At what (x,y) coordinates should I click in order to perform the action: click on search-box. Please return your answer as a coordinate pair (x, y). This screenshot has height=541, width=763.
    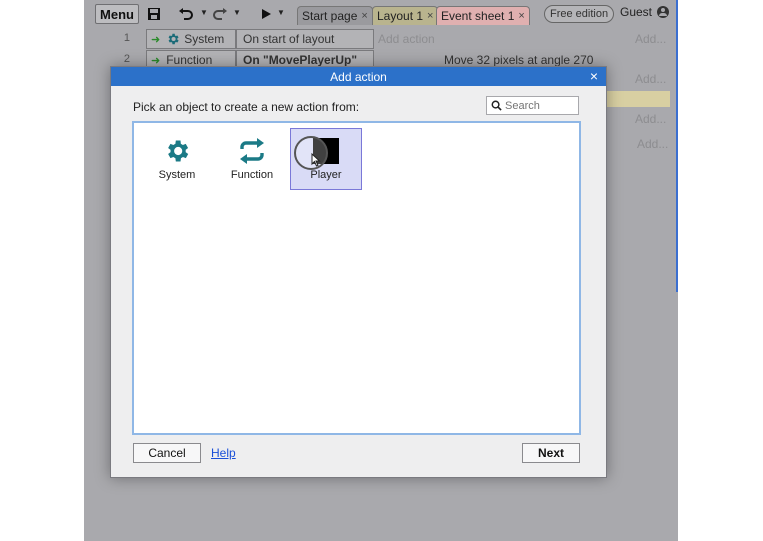
    Looking at the image, I should click on (532, 105).